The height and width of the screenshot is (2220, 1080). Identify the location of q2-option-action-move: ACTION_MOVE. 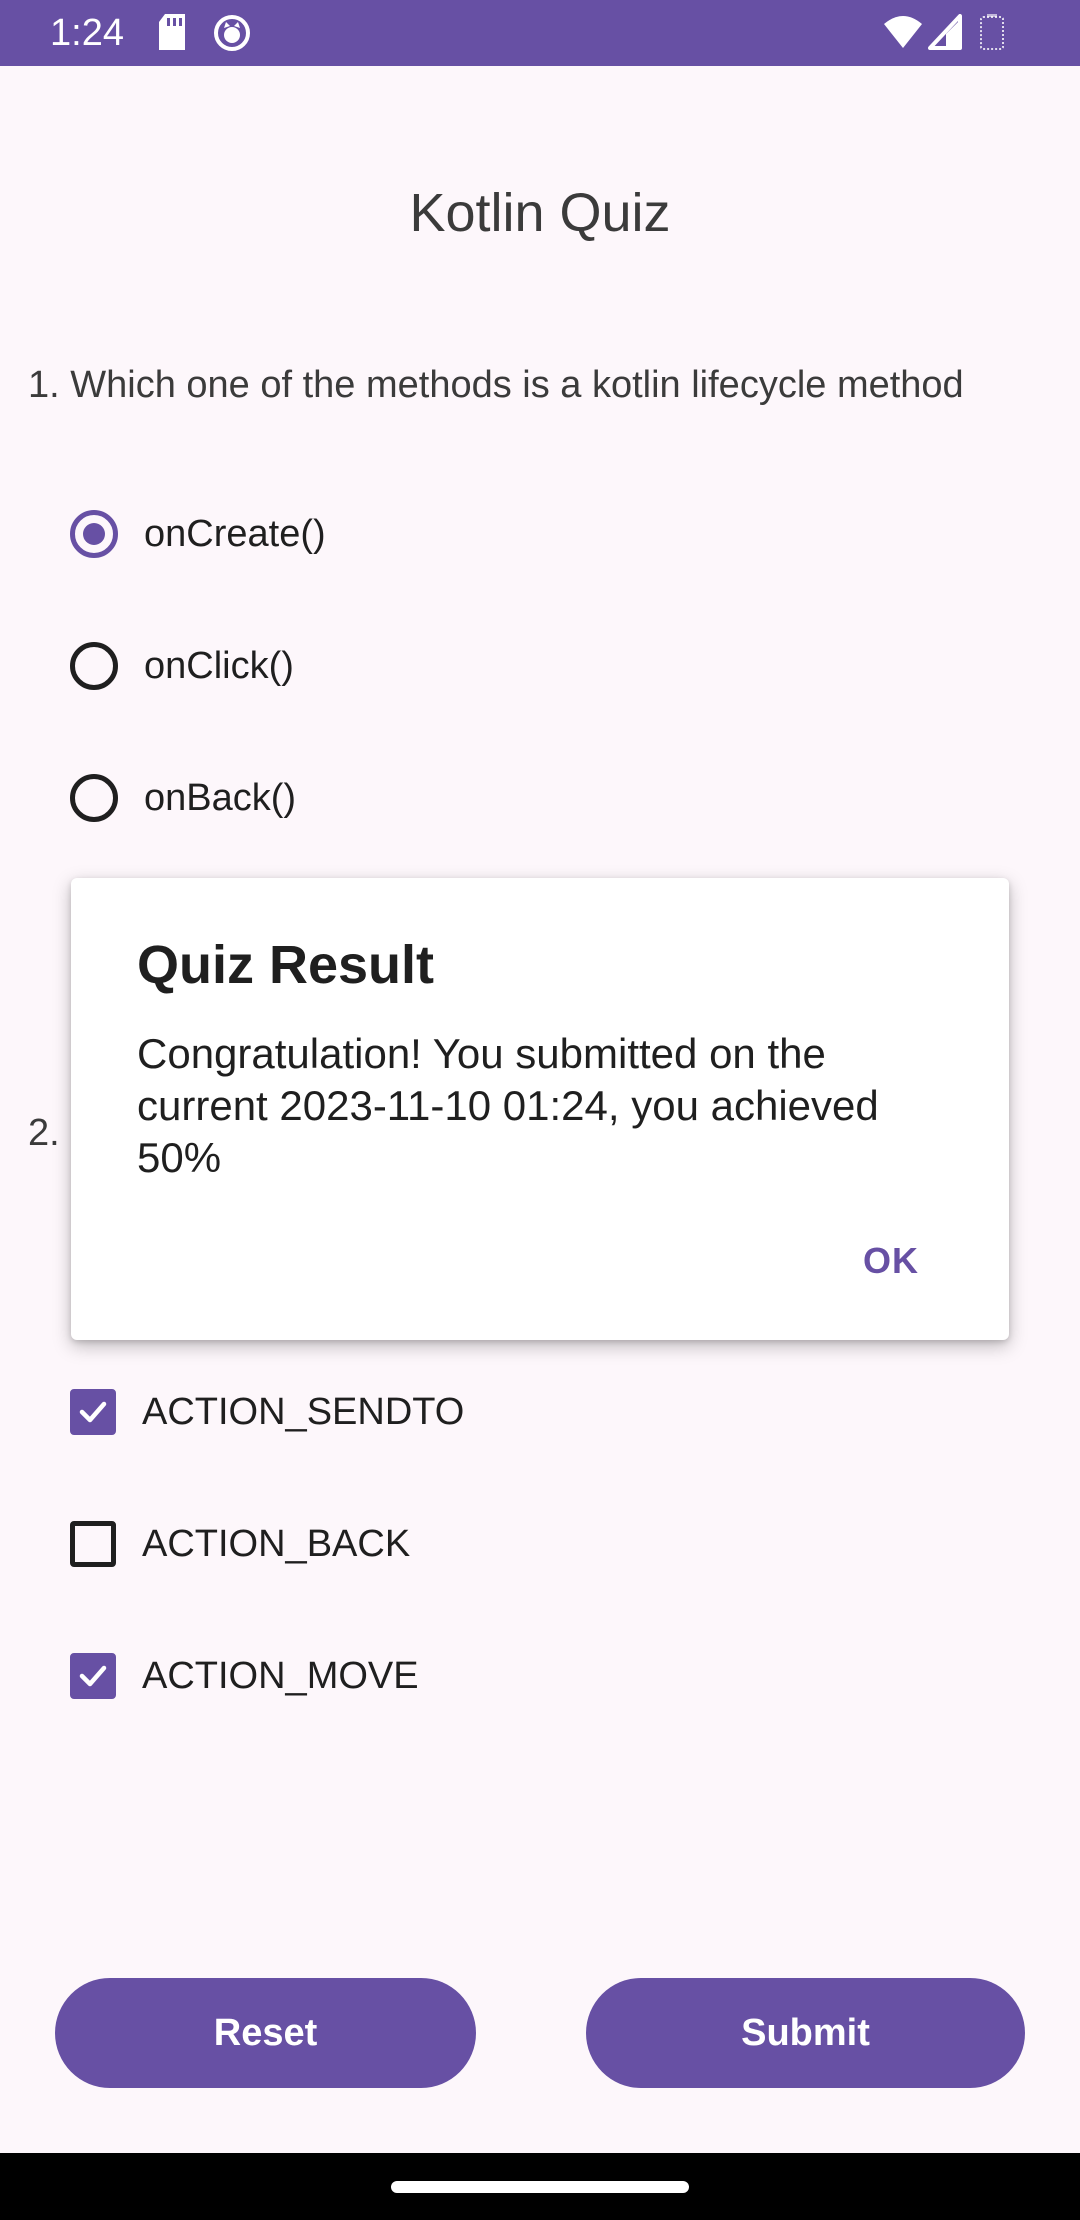
(244, 1676).